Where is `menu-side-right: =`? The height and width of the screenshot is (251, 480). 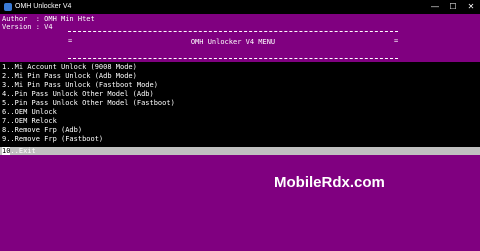
menu-side-right: = is located at coordinates (396, 41).